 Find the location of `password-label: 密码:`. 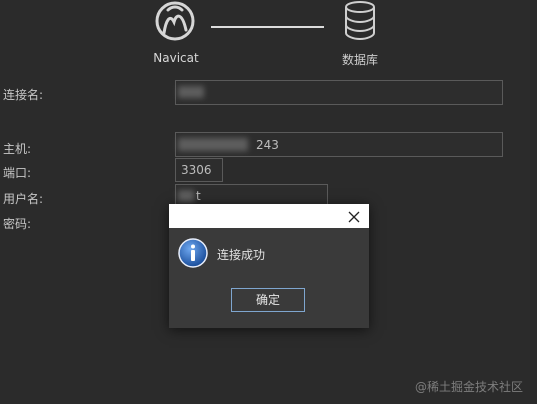

password-label: 密码: is located at coordinates (17, 224).